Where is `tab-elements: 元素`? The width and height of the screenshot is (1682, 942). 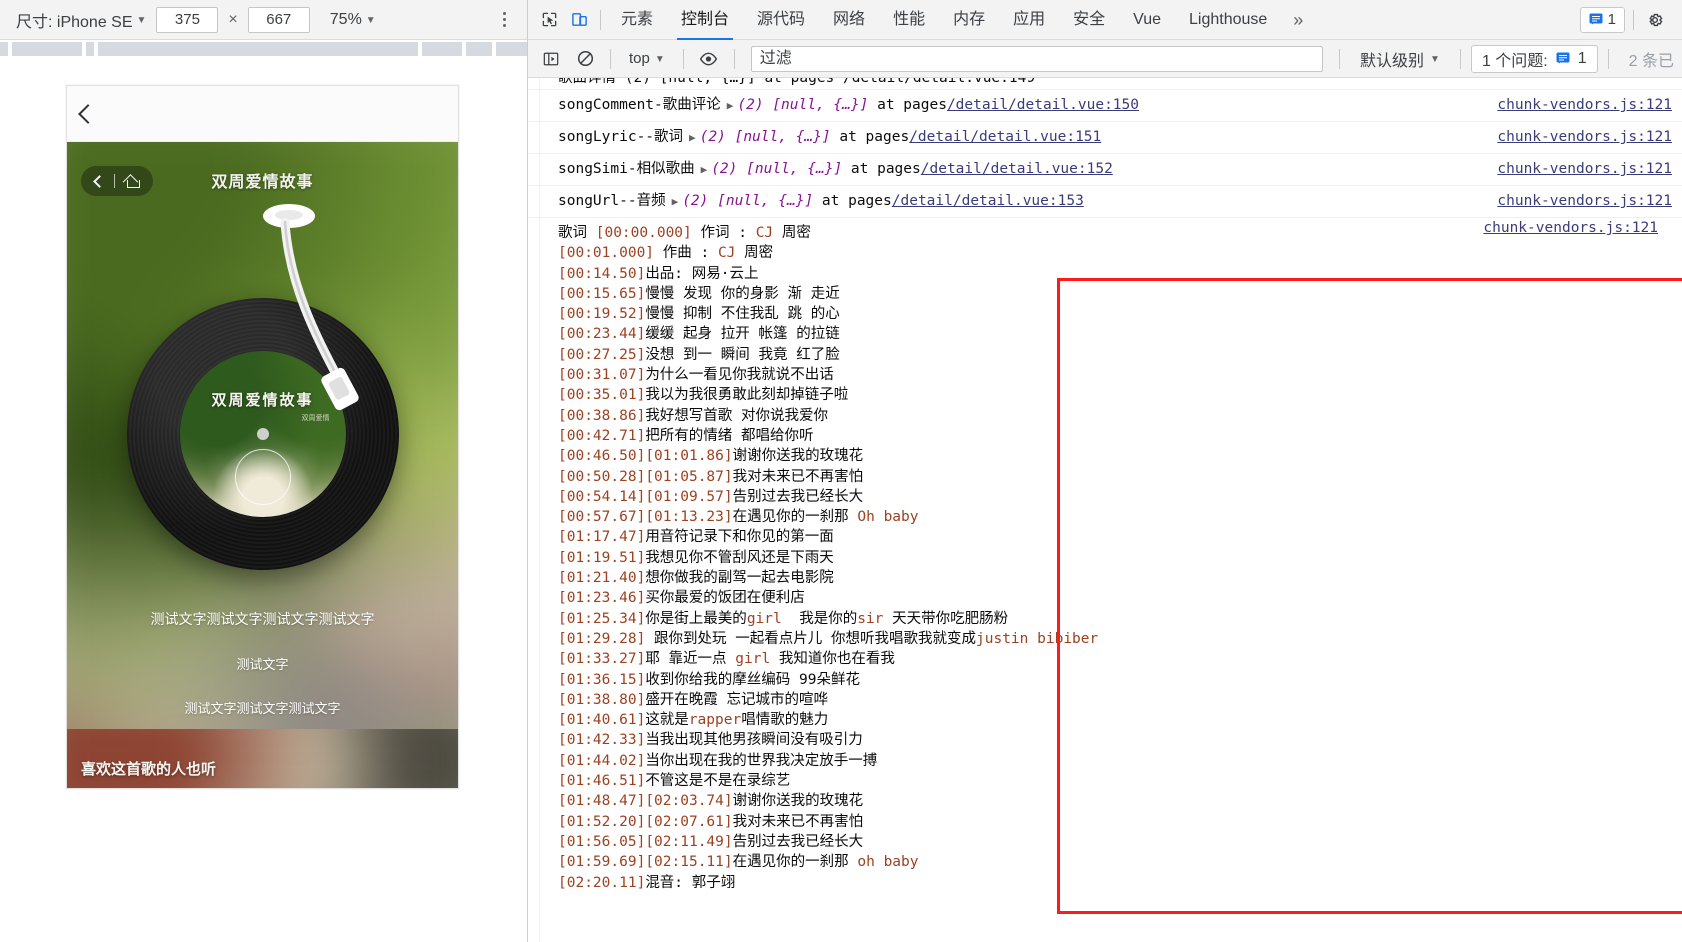
tab-elements: 元素 is located at coordinates (637, 20).